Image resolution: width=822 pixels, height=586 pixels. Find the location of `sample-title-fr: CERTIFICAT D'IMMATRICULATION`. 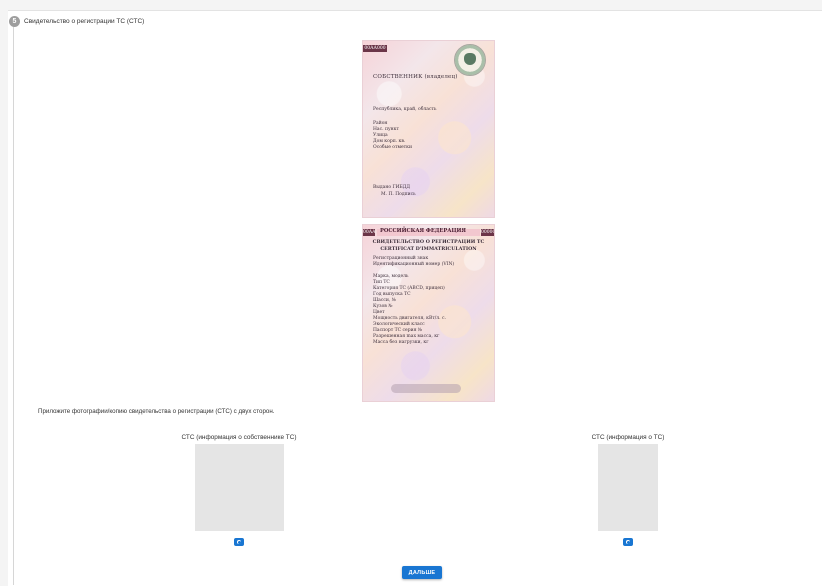

sample-title-fr: CERTIFICAT D'IMMATRICULATION is located at coordinates (428, 249).